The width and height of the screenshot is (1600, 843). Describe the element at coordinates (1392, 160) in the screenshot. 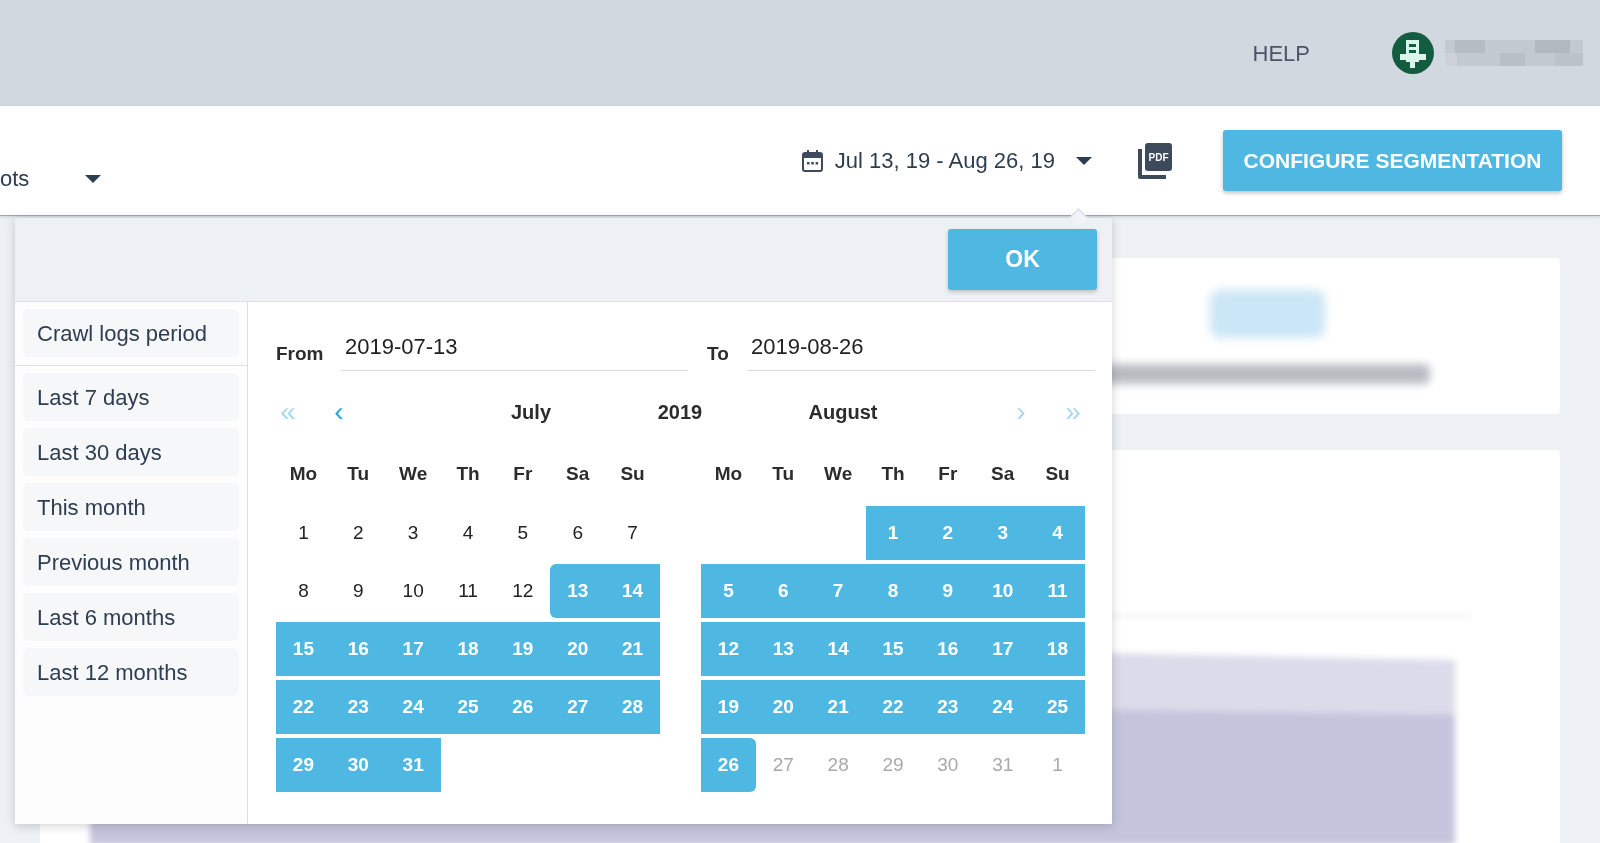

I see `configure-segmentation-button: CONFIGURE SEGMENTATION` at that location.